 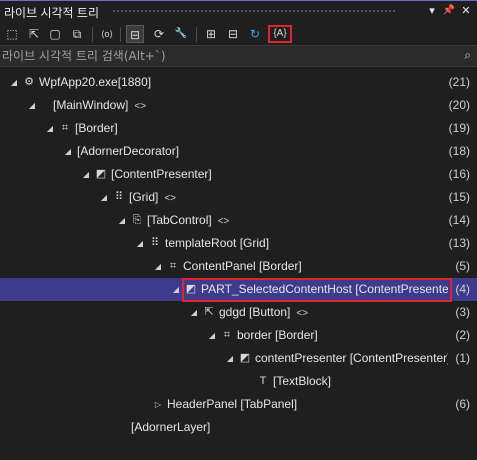 I want to click on search-icon: ⌕, so click(x=467, y=55).